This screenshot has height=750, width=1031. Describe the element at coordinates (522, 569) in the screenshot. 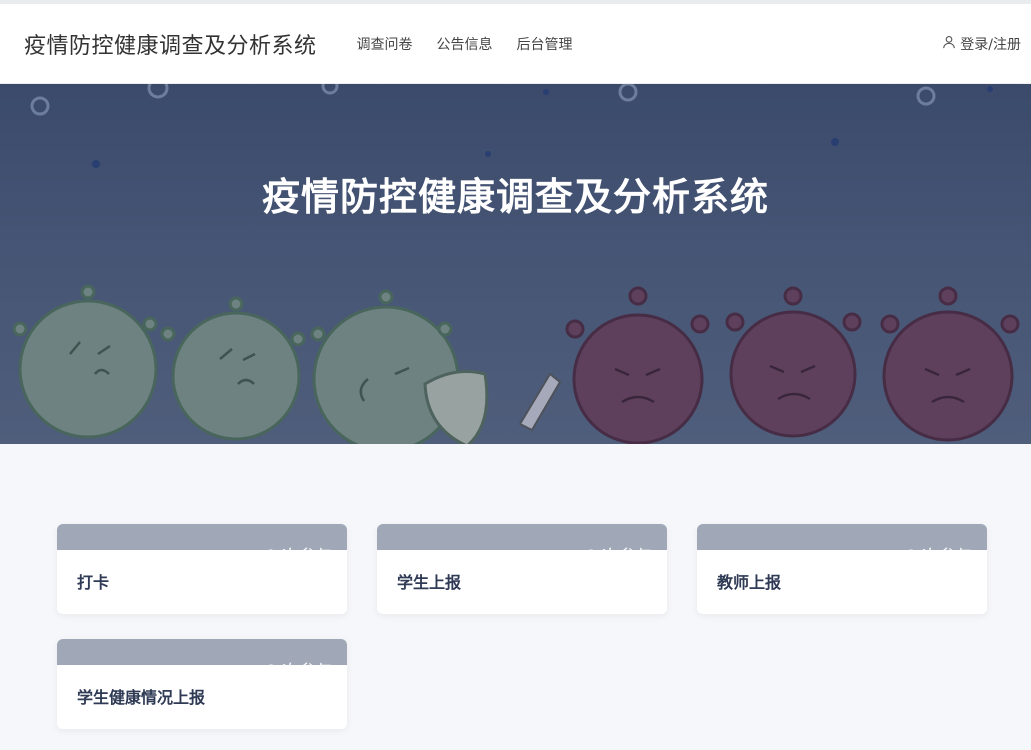

I see `survey-card-student-report: 0 次参与 学生上报` at that location.